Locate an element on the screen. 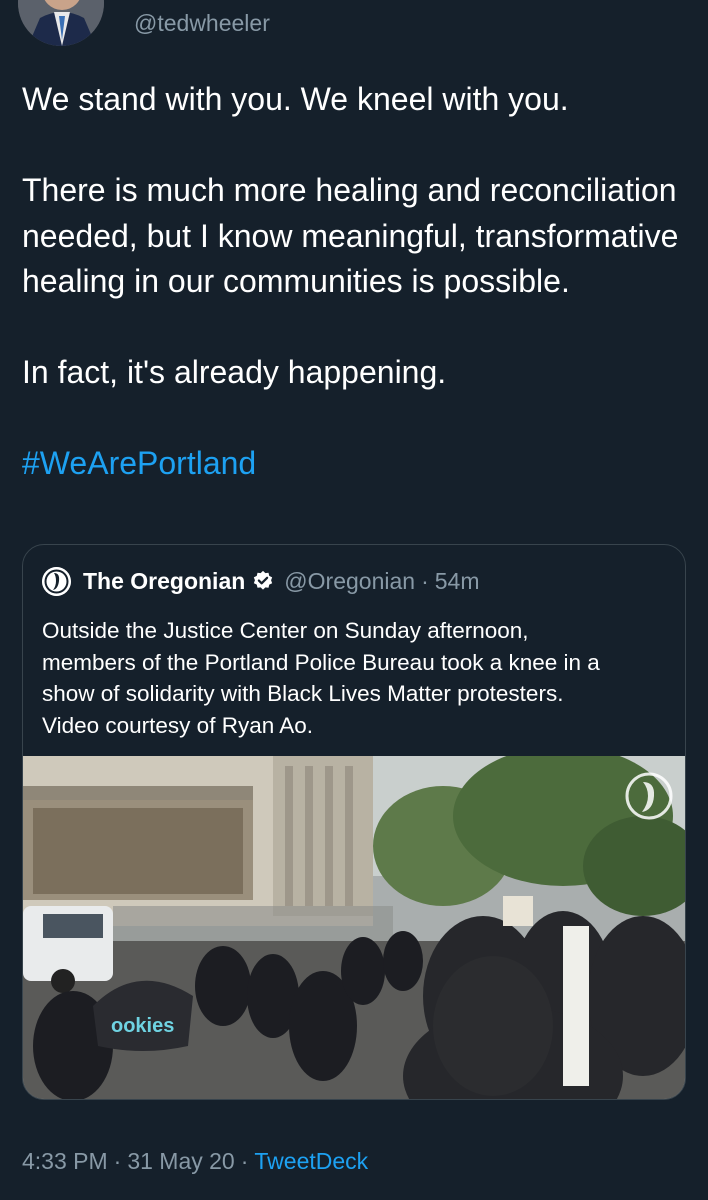 The image size is (708, 1200). cap-text: ookies is located at coordinates (142, 1026).